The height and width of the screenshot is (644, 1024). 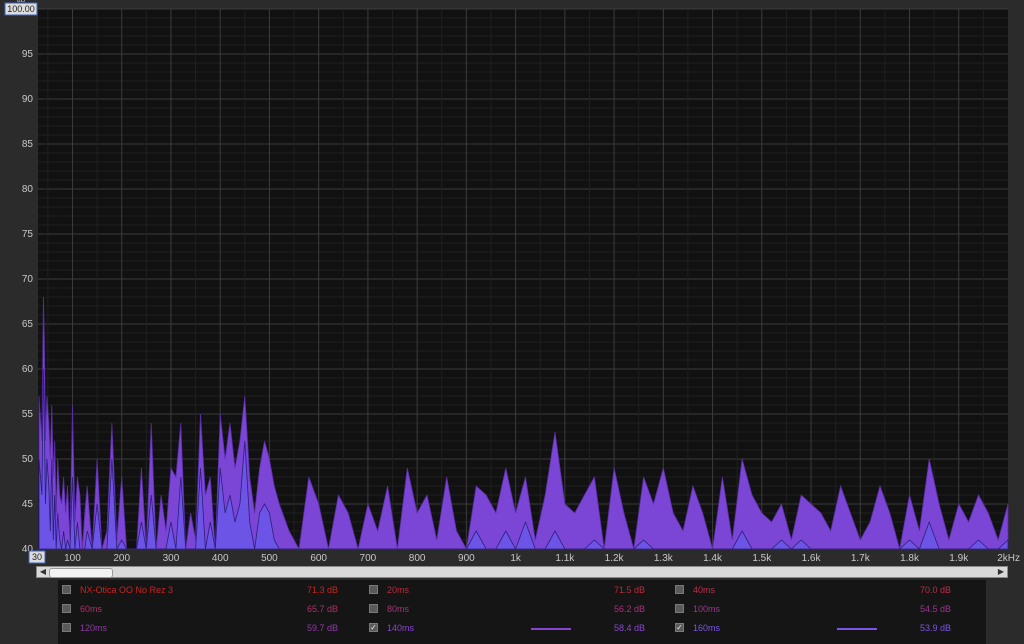 What do you see at coordinates (220, 558) in the screenshot?
I see `x-tick-label: 400` at bounding box center [220, 558].